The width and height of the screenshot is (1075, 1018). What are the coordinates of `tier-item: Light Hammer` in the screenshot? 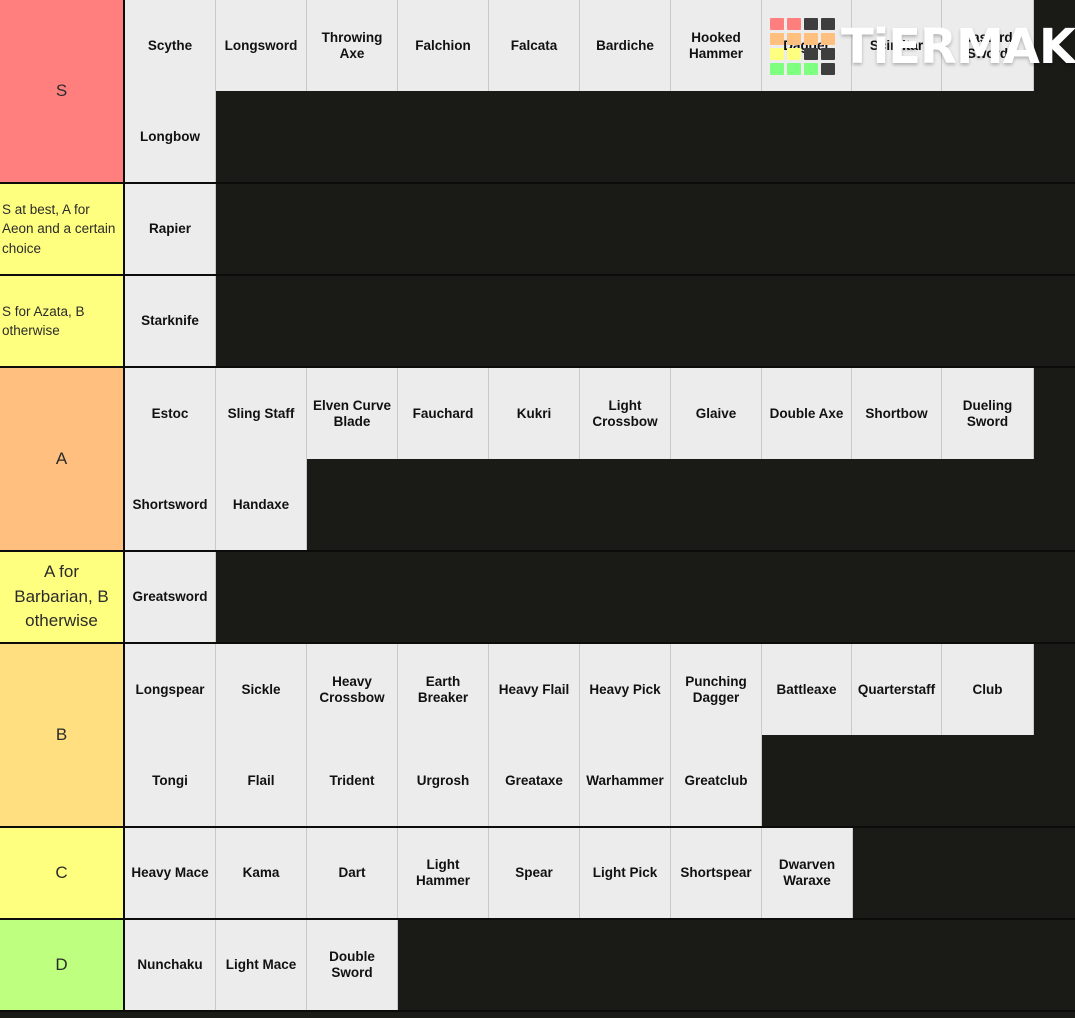 It's located at (443, 873).